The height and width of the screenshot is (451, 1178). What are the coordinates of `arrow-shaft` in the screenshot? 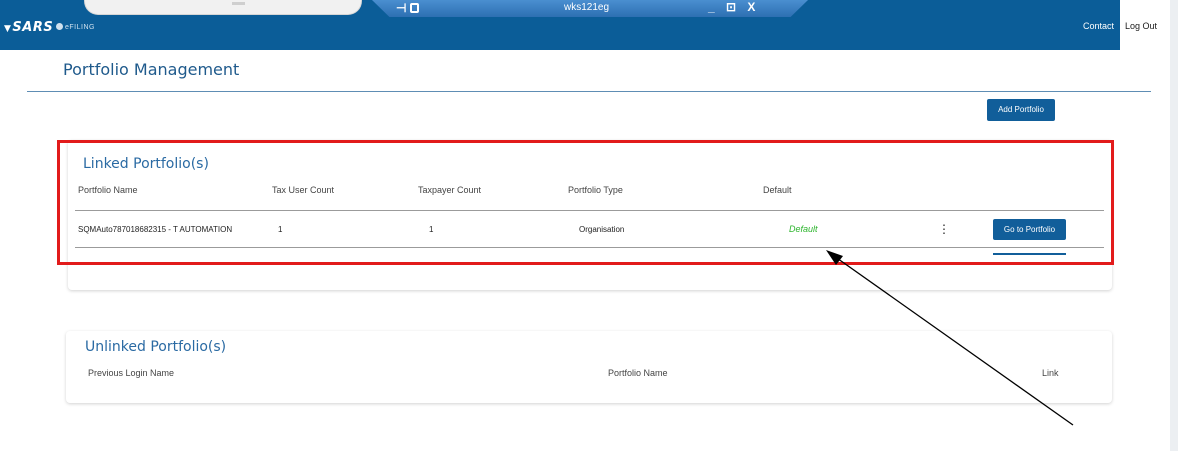 It's located at (953, 340).